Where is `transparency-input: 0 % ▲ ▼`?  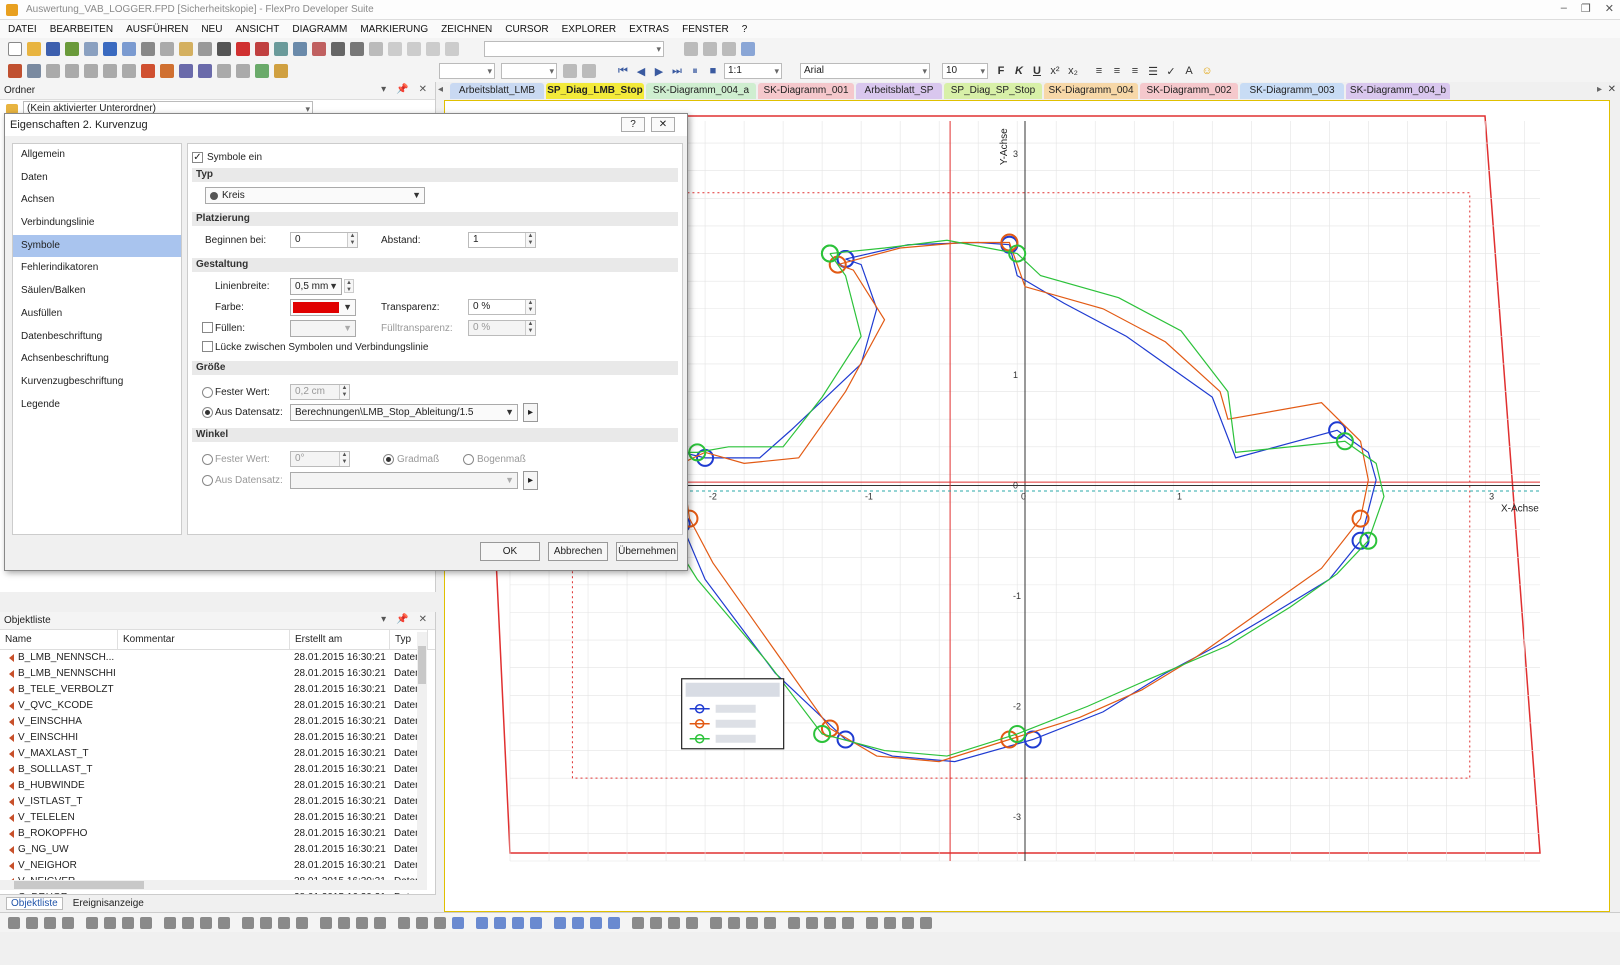 transparency-input: 0 % ▲ ▼ is located at coordinates (502, 307).